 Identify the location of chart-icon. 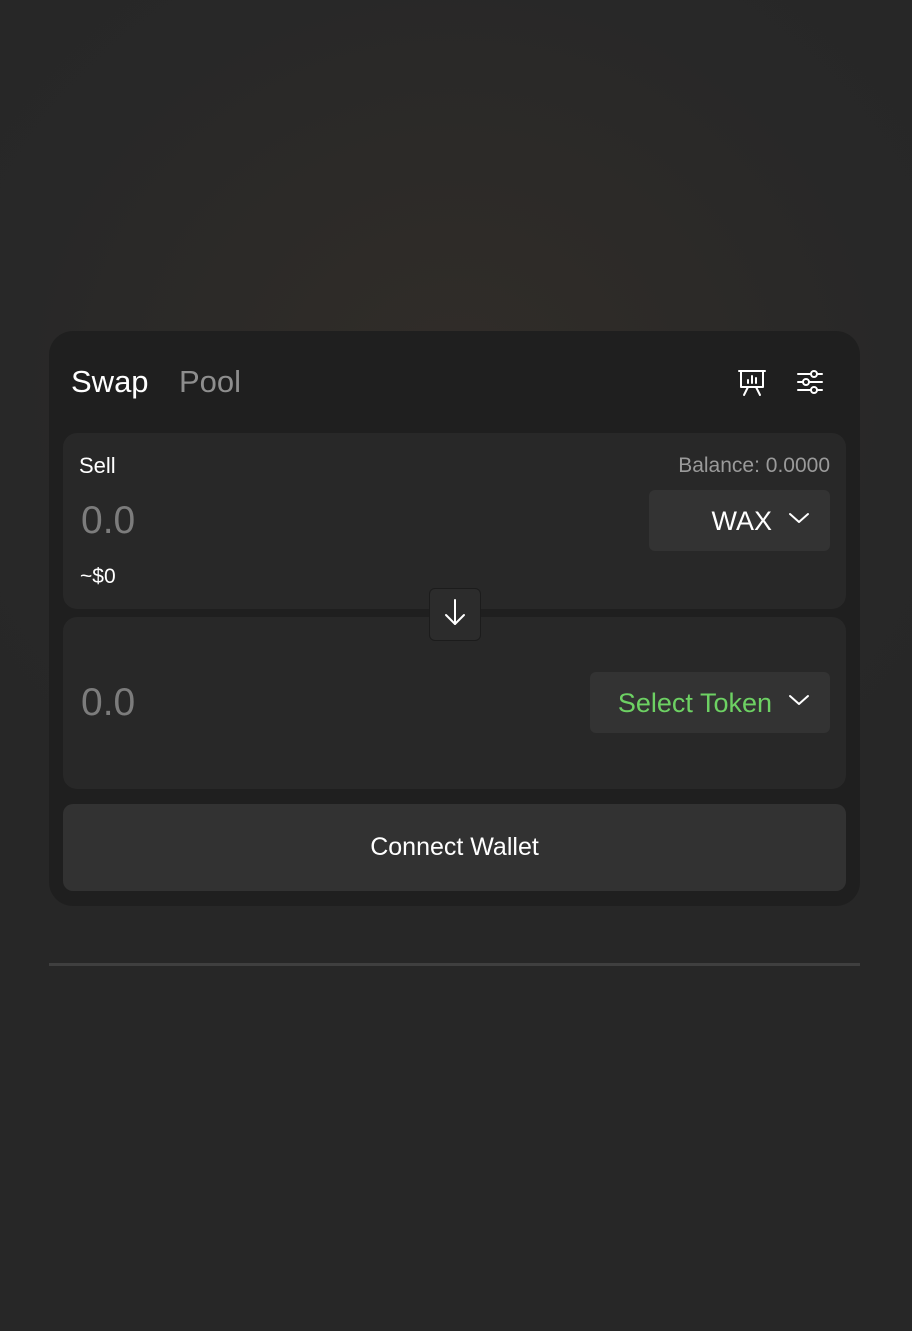
(752, 382).